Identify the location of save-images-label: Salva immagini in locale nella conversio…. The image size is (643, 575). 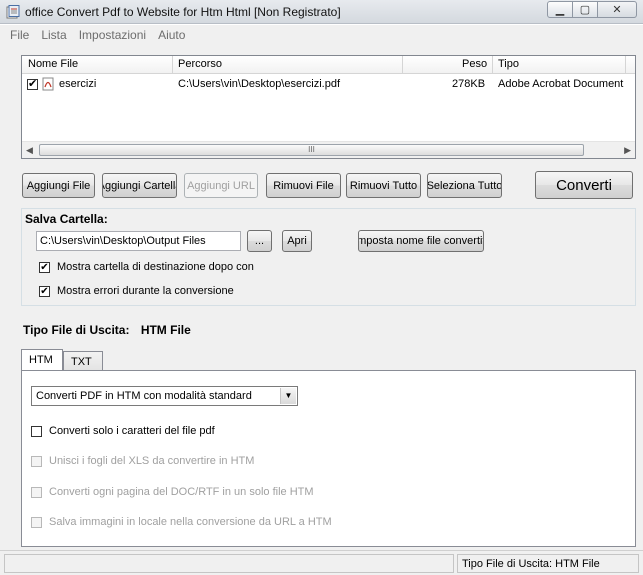
(190, 522).